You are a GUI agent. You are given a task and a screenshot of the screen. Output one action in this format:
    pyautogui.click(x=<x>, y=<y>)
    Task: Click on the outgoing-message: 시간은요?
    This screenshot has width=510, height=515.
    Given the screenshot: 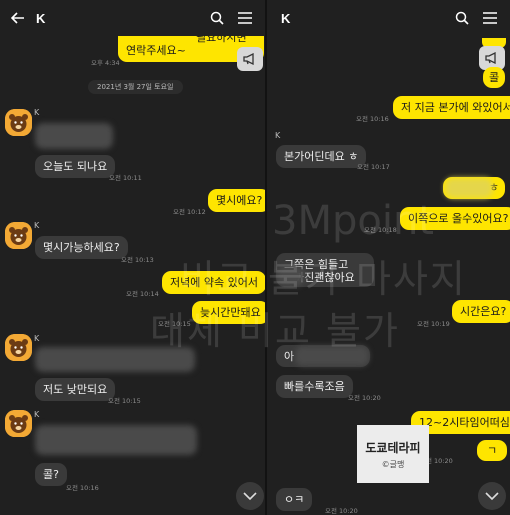 What is the action you would take?
    pyautogui.click(x=481, y=311)
    